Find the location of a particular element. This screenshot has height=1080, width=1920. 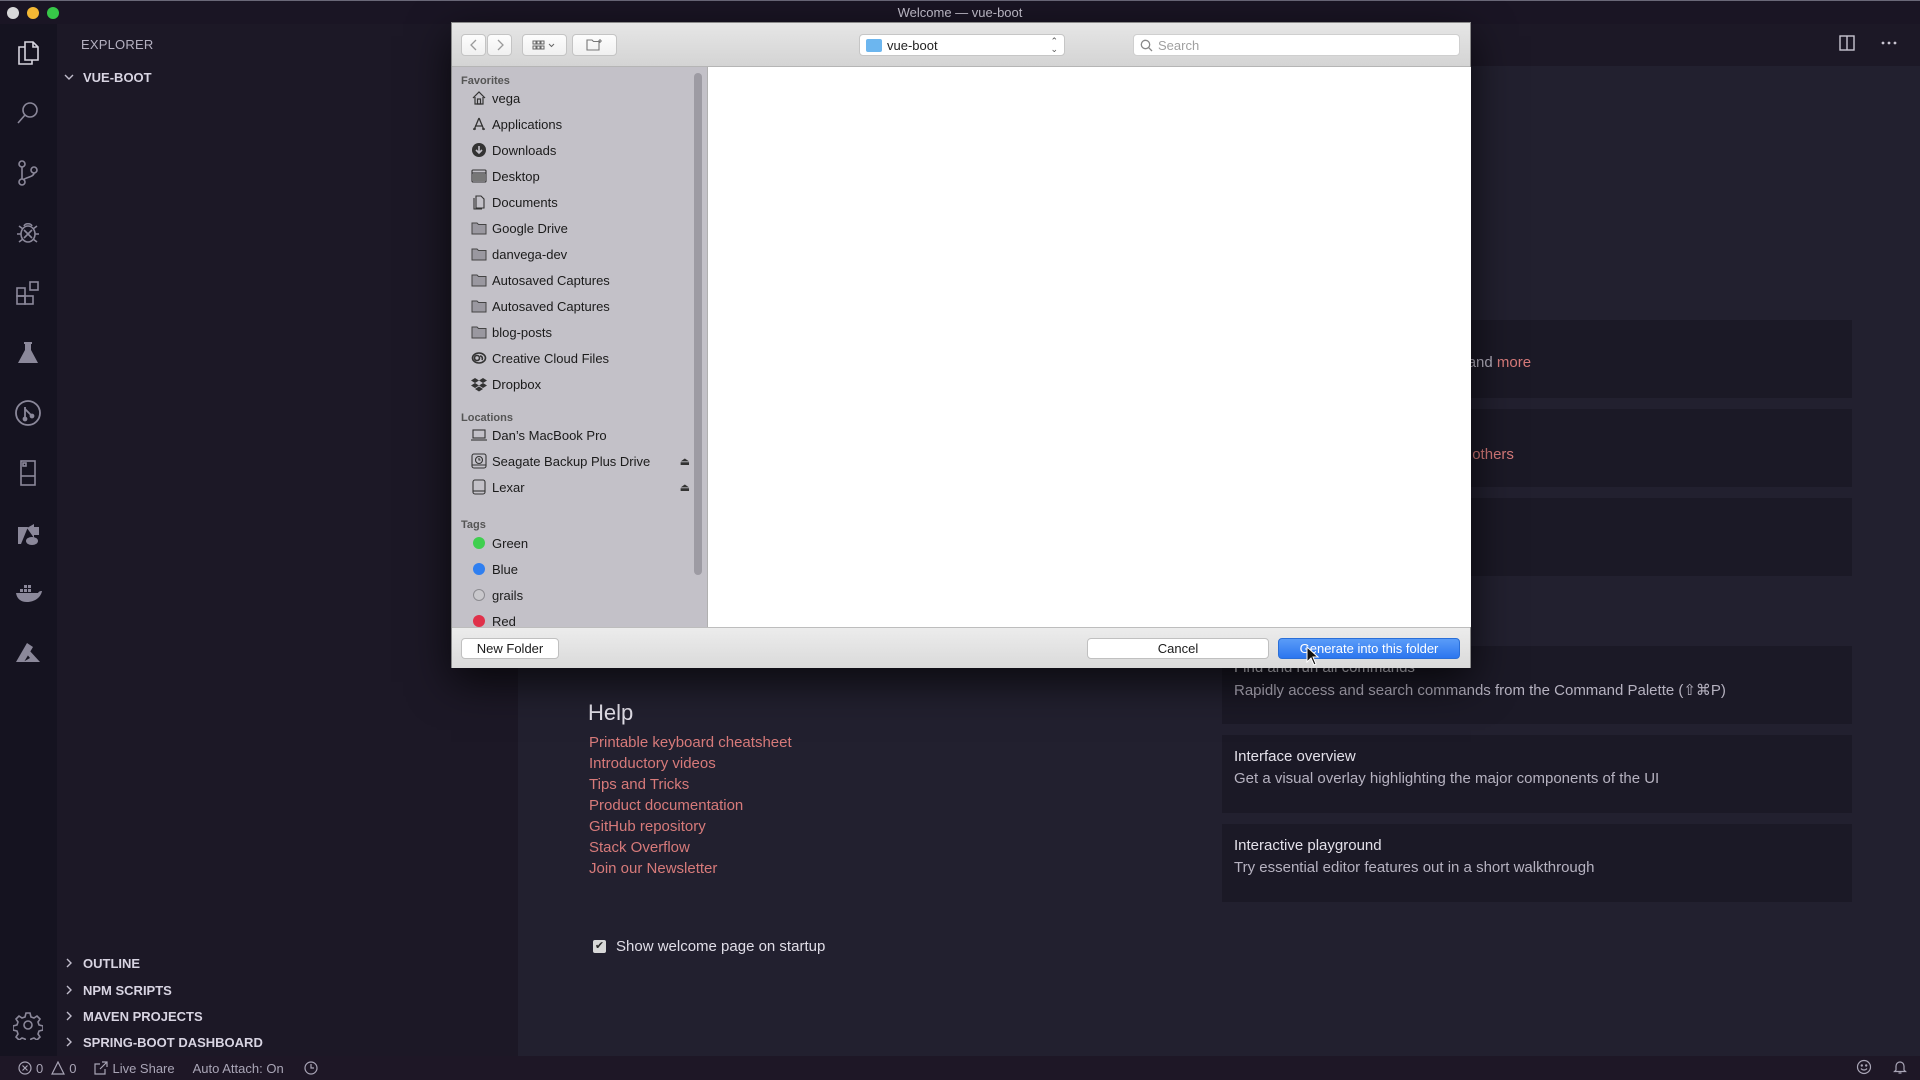

docker-icon is located at coordinates (28, 593).